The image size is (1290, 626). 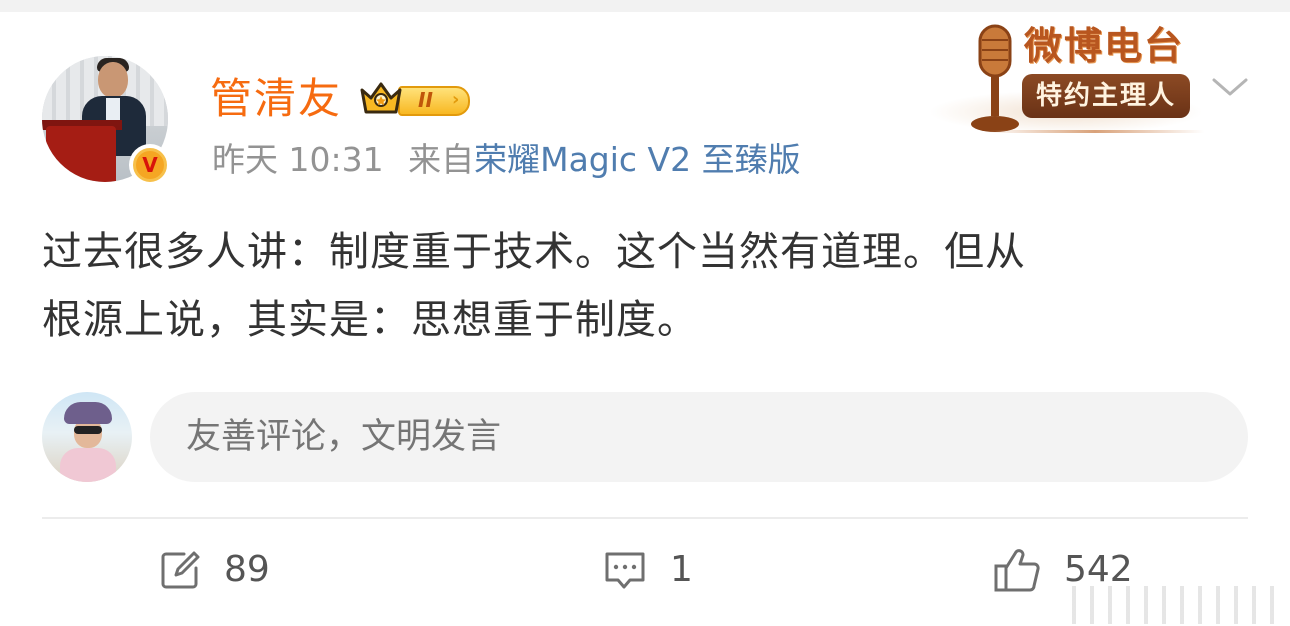 I want to click on repost-button: 89, so click(x=214, y=570).